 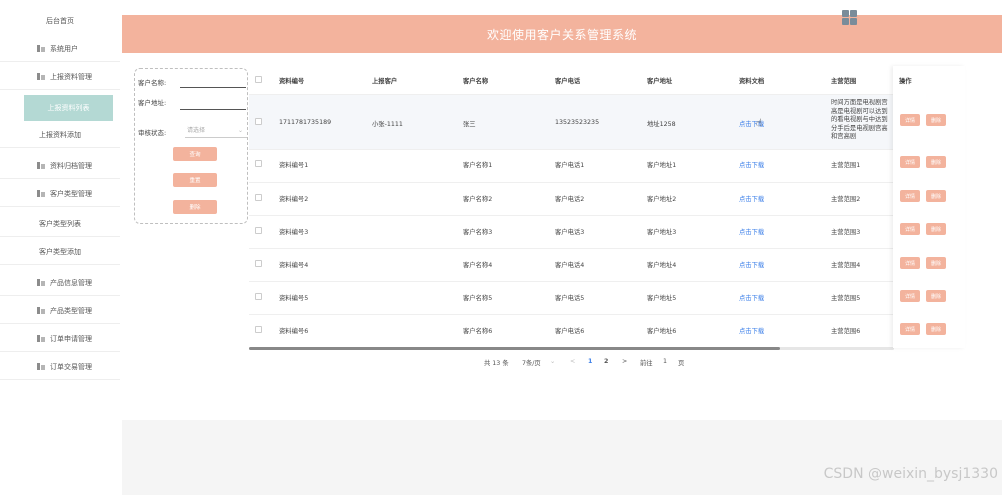 What do you see at coordinates (577, 122) in the screenshot?
I see `table-cell: 13523523235` at bounding box center [577, 122].